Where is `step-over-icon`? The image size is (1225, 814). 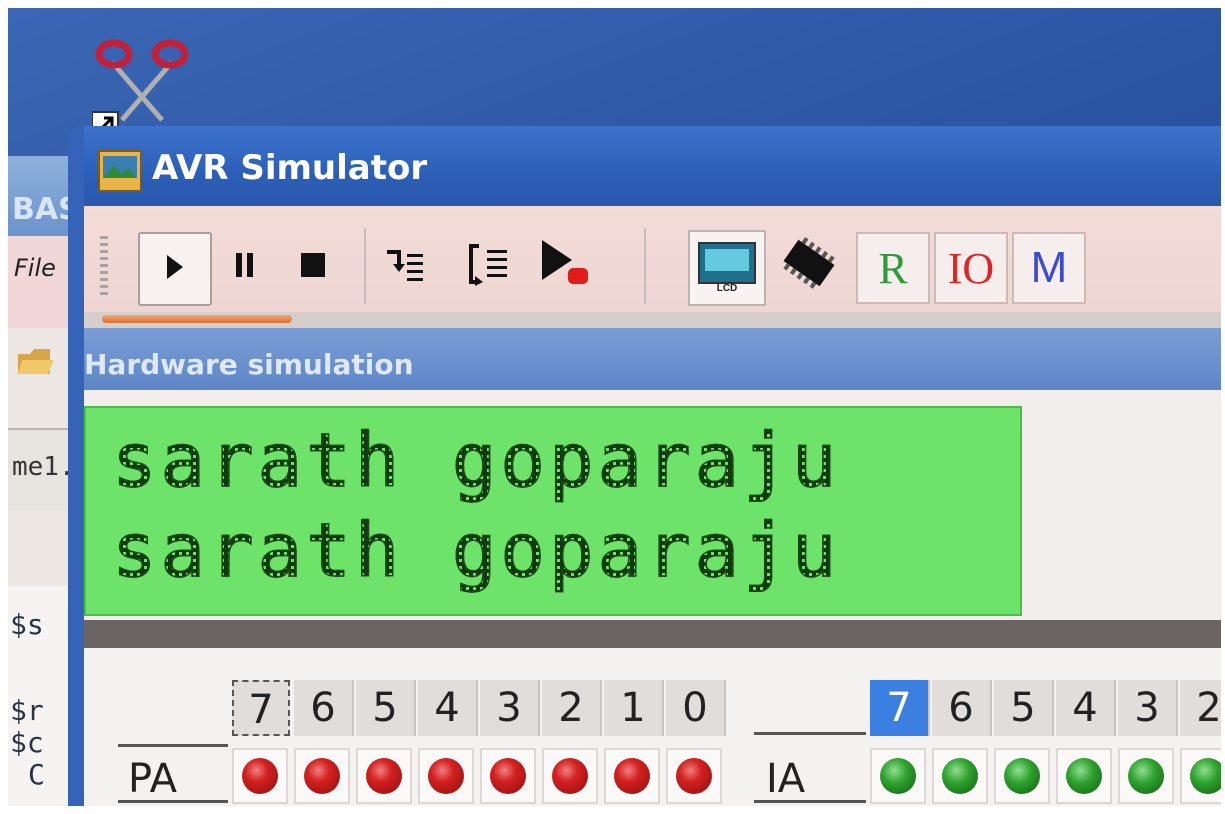 step-over-icon is located at coordinates (404, 266).